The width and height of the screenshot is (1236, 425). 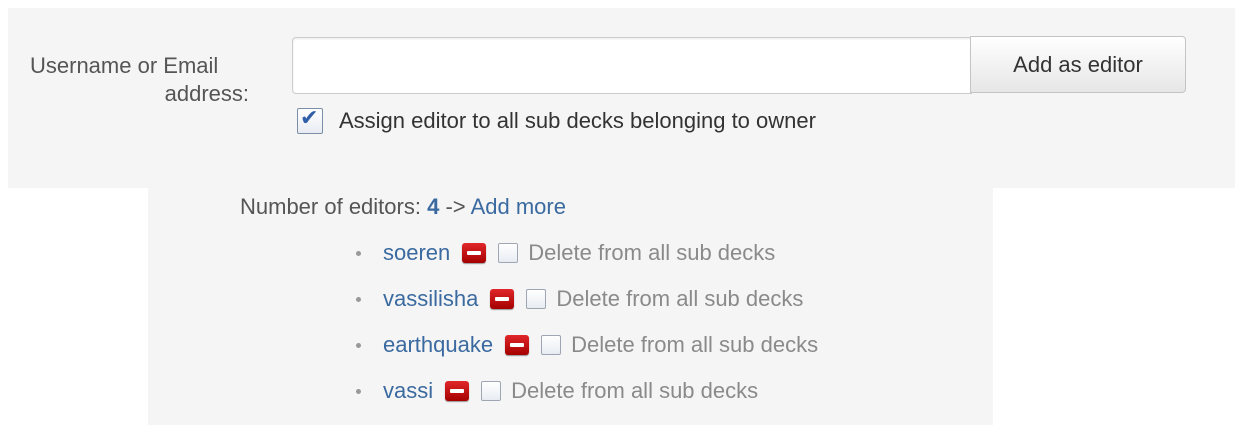 What do you see at coordinates (124, 65) in the screenshot?
I see `username-email-label-line1: Username or Email` at bounding box center [124, 65].